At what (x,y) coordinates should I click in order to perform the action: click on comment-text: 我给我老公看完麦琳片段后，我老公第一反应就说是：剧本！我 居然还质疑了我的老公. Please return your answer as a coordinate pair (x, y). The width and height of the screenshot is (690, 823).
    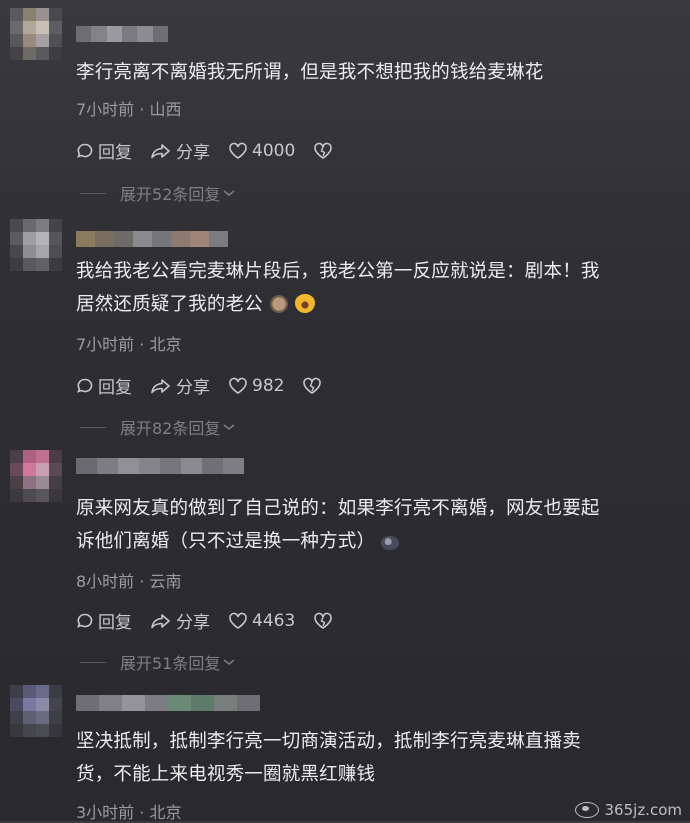
    Looking at the image, I should click on (380, 288).